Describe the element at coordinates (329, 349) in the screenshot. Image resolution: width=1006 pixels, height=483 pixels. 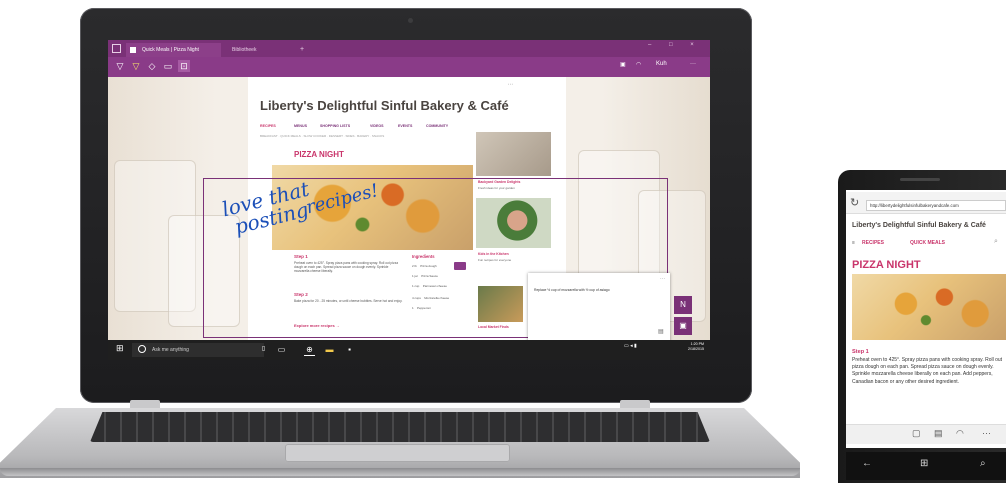
I see `file-explorer-icon: ▬` at that location.